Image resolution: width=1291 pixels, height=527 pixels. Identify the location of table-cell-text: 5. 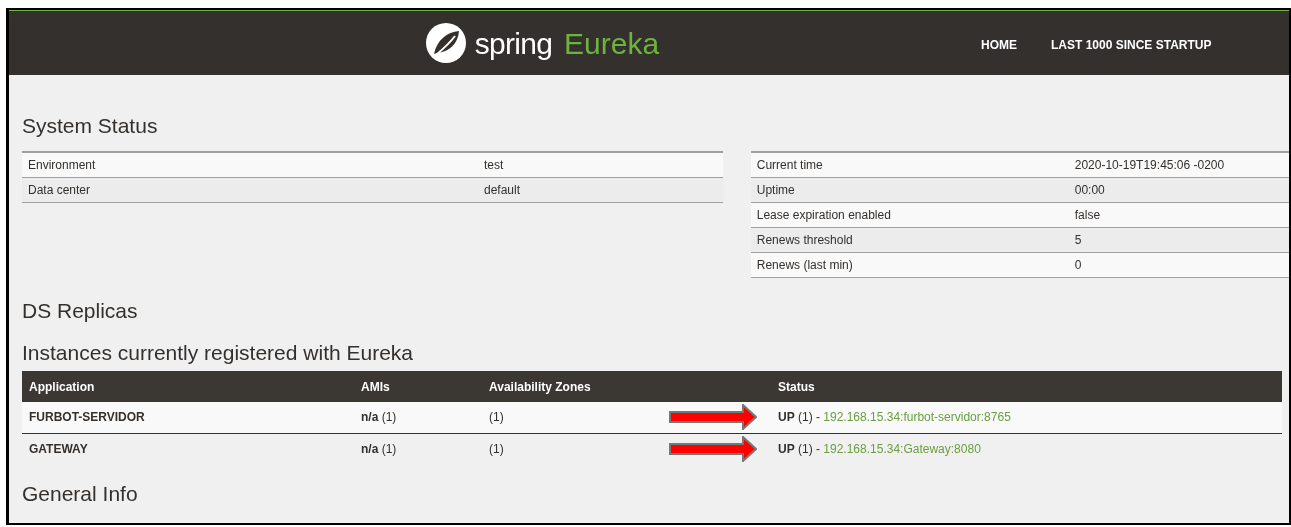
(1077, 240).